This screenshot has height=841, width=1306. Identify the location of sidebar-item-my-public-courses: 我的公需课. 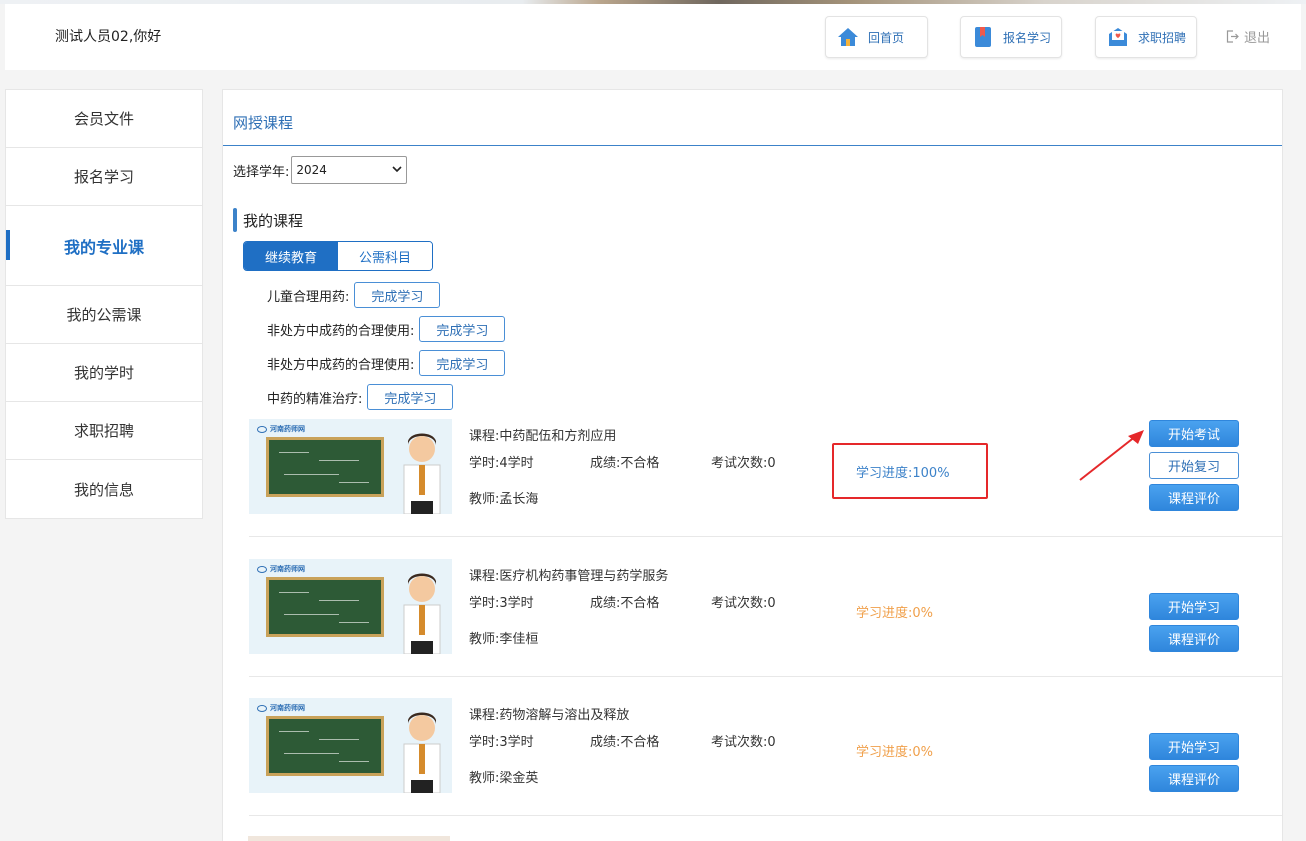
(104, 315).